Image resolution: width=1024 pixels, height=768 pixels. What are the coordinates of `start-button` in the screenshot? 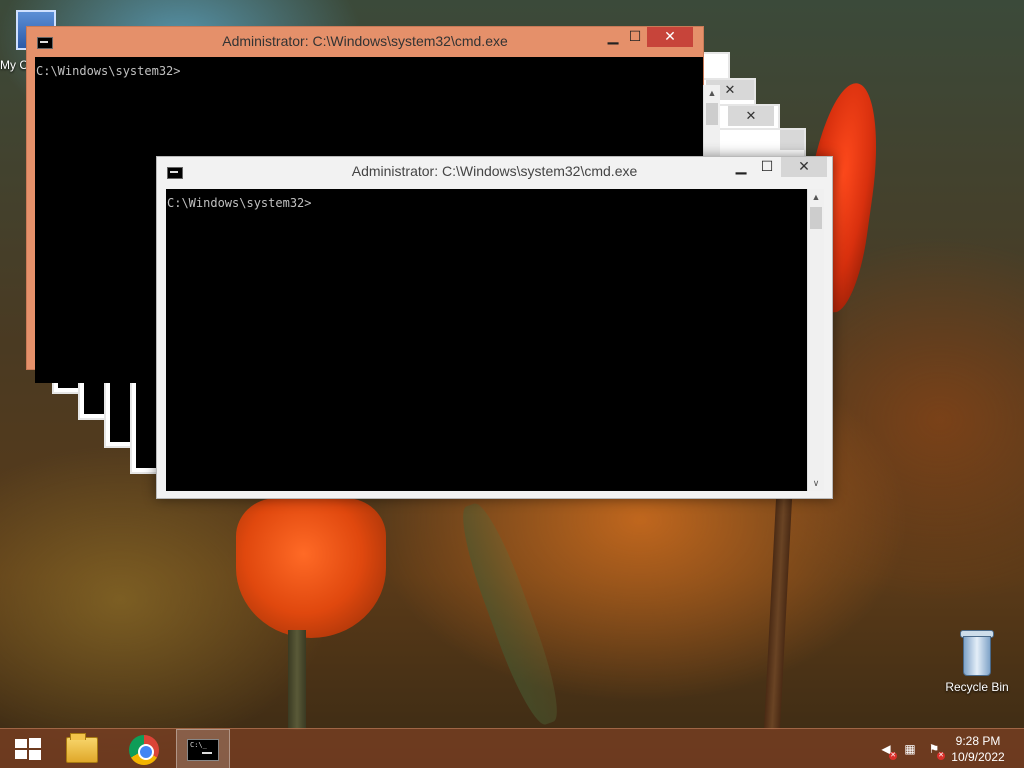 It's located at (30, 748).